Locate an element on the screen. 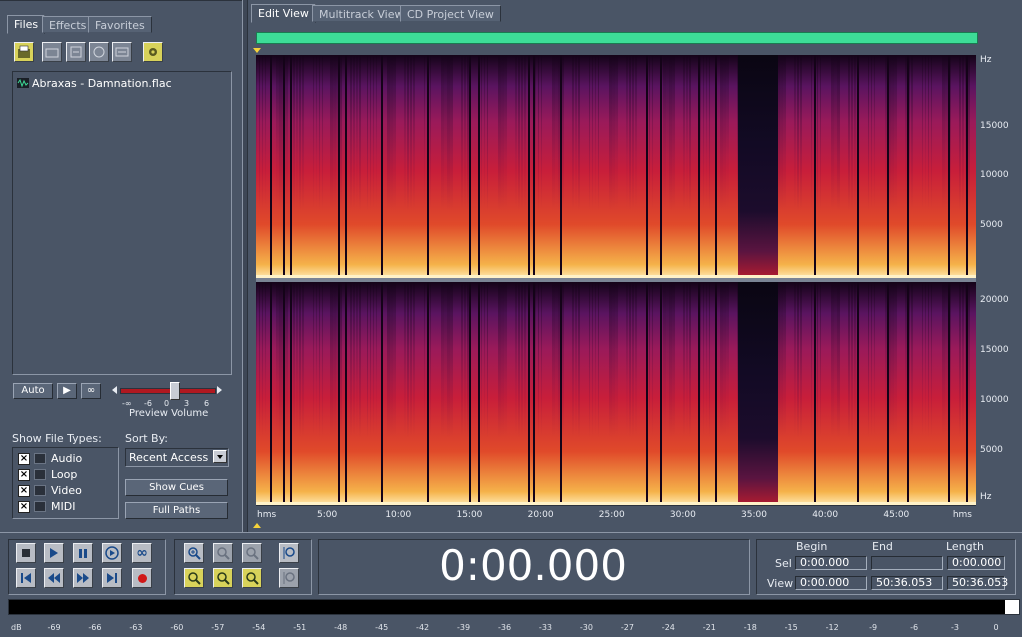 The image size is (1022, 637). list-item: Abraxas - Damnation.flac is located at coordinates (94, 83).